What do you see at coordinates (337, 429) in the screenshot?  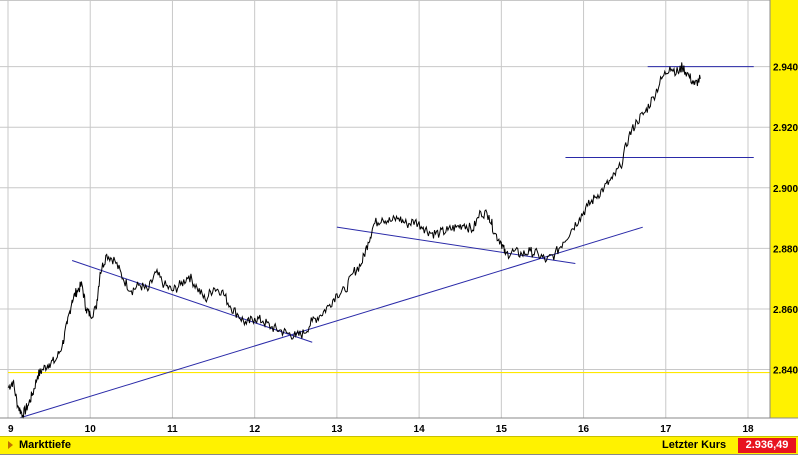 I see `x-tick-label: 13` at bounding box center [337, 429].